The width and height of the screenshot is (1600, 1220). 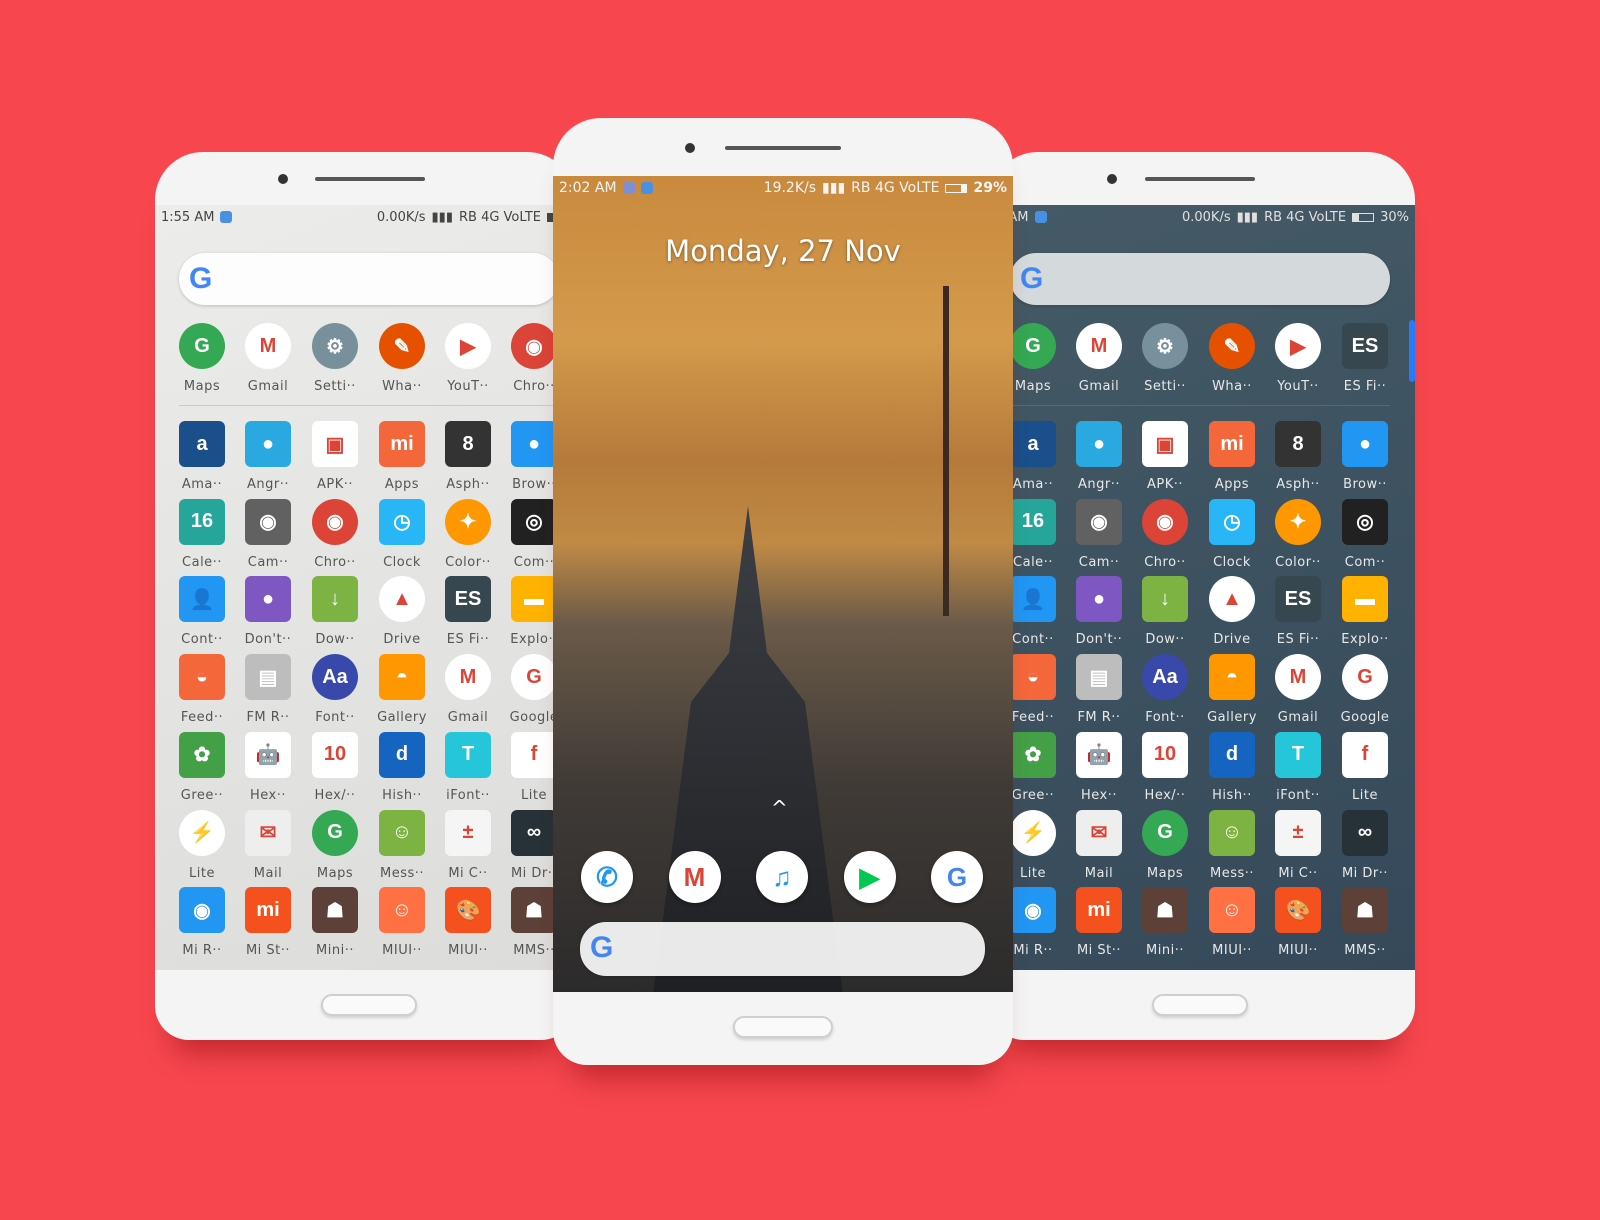 What do you see at coordinates (1412, 351) in the screenshot?
I see `scrollbar` at bounding box center [1412, 351].